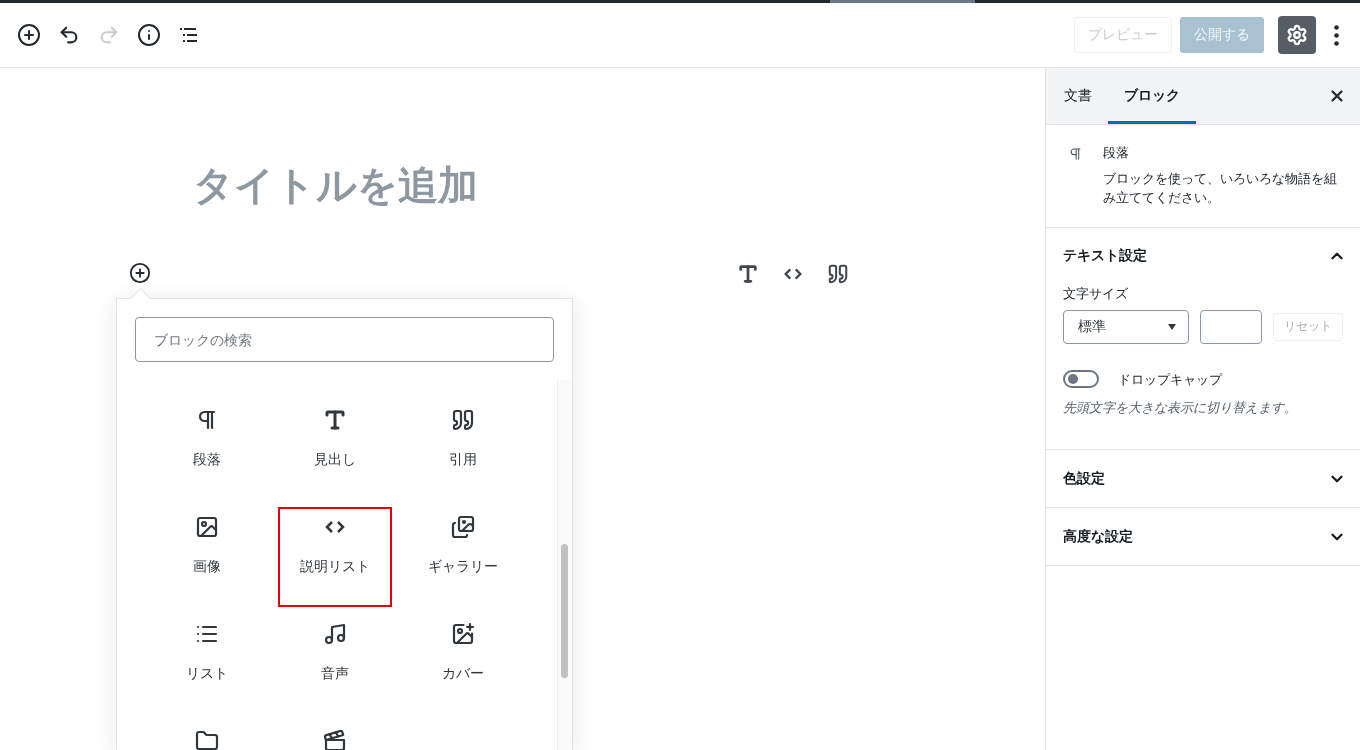 The height and width of the screenshot is (750, 1360). I want to click on block-search-field: ブロックの検索, so click(344, 339).